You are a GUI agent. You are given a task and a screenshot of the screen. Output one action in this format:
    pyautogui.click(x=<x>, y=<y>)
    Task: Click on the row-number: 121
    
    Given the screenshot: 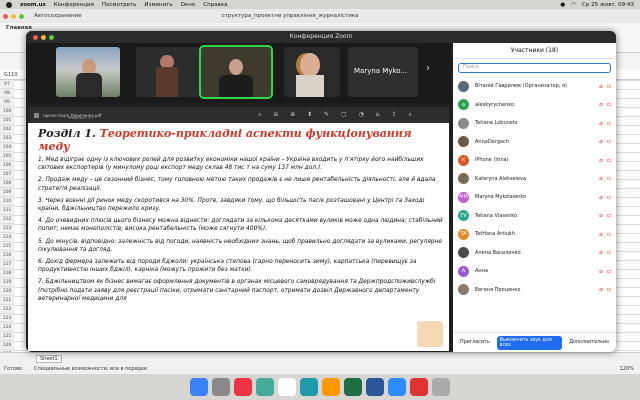 What is the action you would take?
    pyautogui.click(x=7, y=300)
    